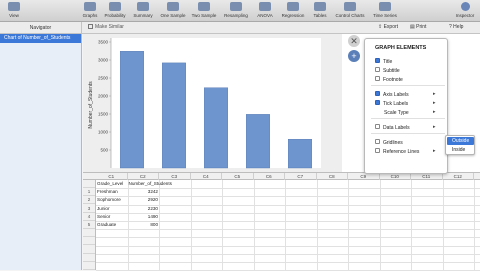 The width and height of the screenshot is (480, 271). Describe the element at coordinates (238, 176) in the screenshot. I see `column-header: C5` at that location.